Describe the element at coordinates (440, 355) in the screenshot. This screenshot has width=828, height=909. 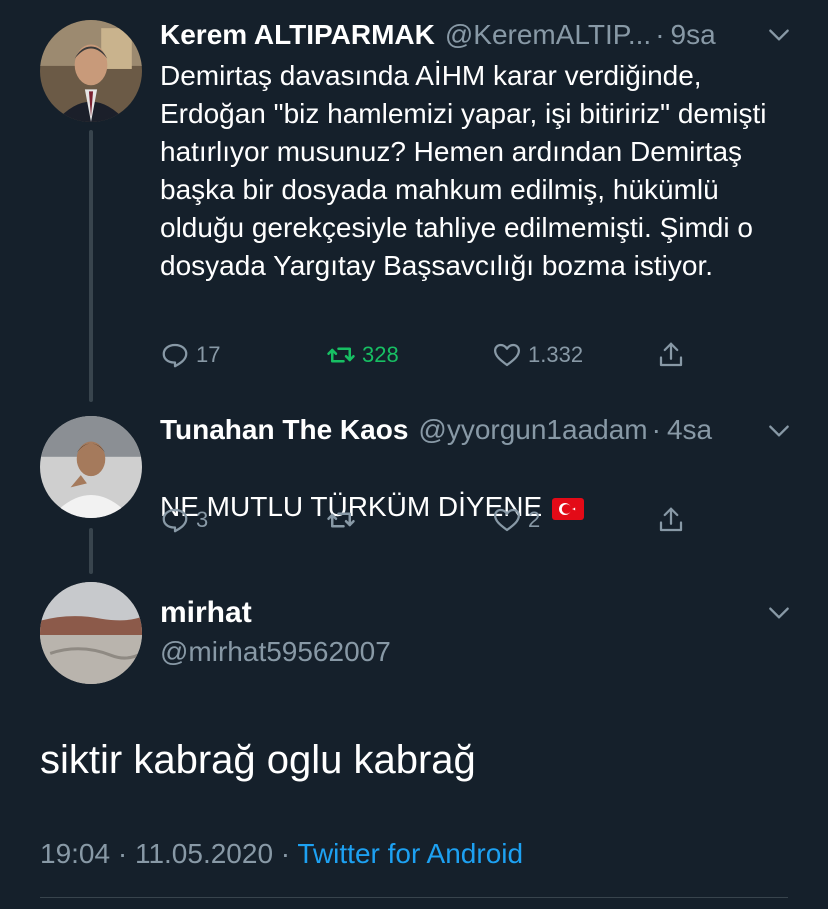
I see `tweet-actions: 17 328 1.332` at that location.